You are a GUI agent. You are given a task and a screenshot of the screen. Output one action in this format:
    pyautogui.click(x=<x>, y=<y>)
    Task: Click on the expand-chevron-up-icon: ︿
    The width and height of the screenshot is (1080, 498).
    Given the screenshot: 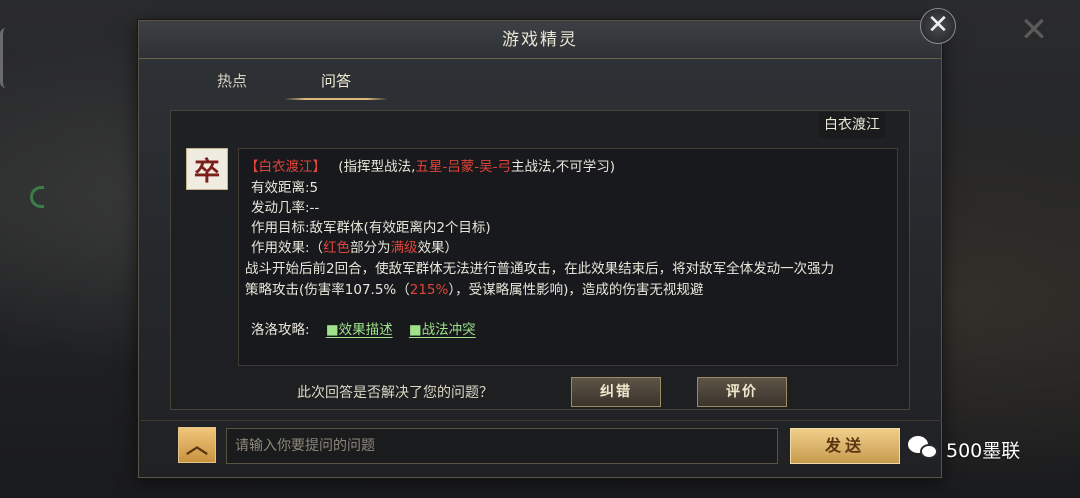 What is the action you would take?
    pyautogui.click(x=197, y=445)
    